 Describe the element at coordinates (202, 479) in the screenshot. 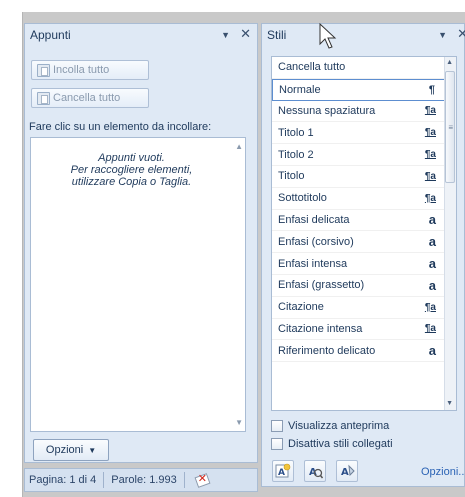

I see `proofing-errors-icon` at that location.